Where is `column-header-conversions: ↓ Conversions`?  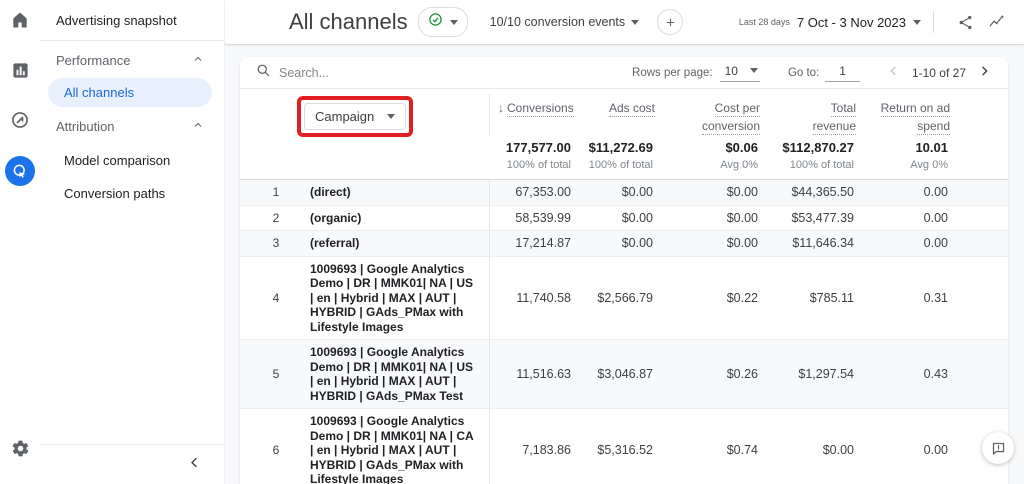
column-header-conversions: ↓ Conversions is located at coordinates (532, 105).